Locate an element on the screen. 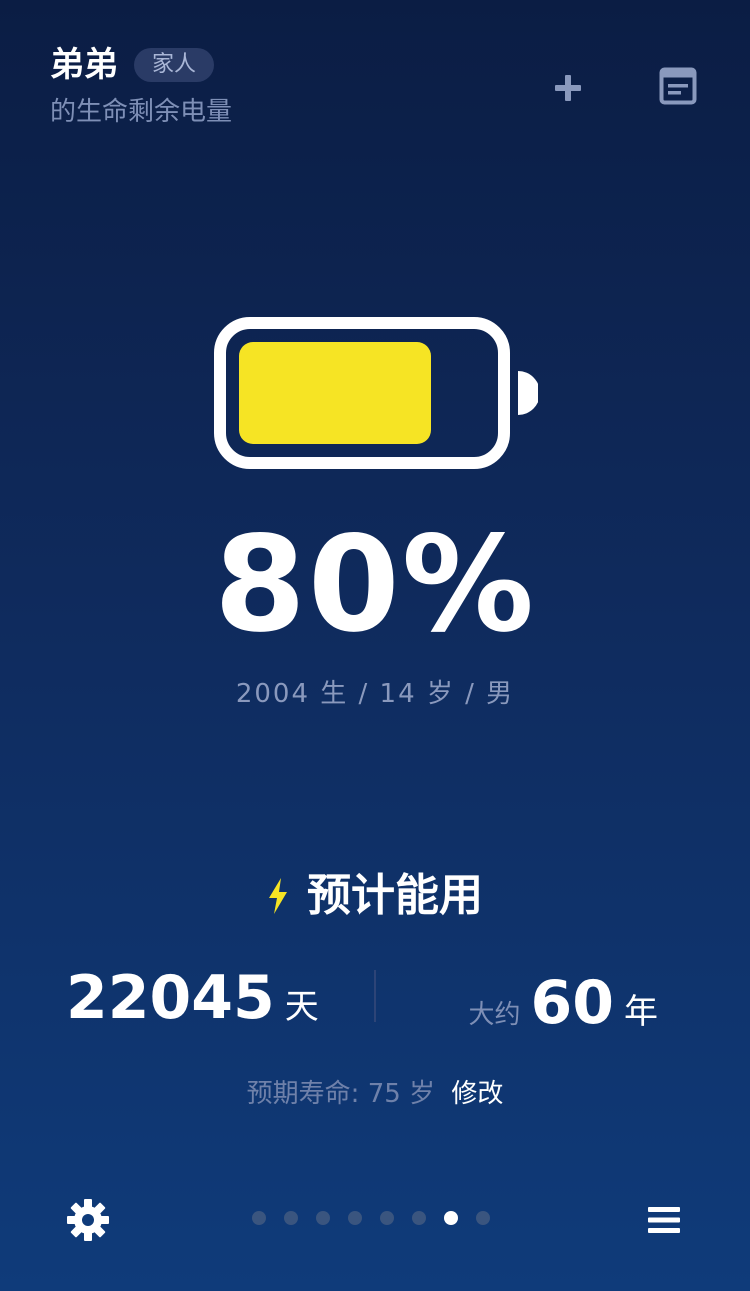 This screenshot has height=1291, width=750. days-remaining: 22045 天 is located at coordinates (192, 1002).